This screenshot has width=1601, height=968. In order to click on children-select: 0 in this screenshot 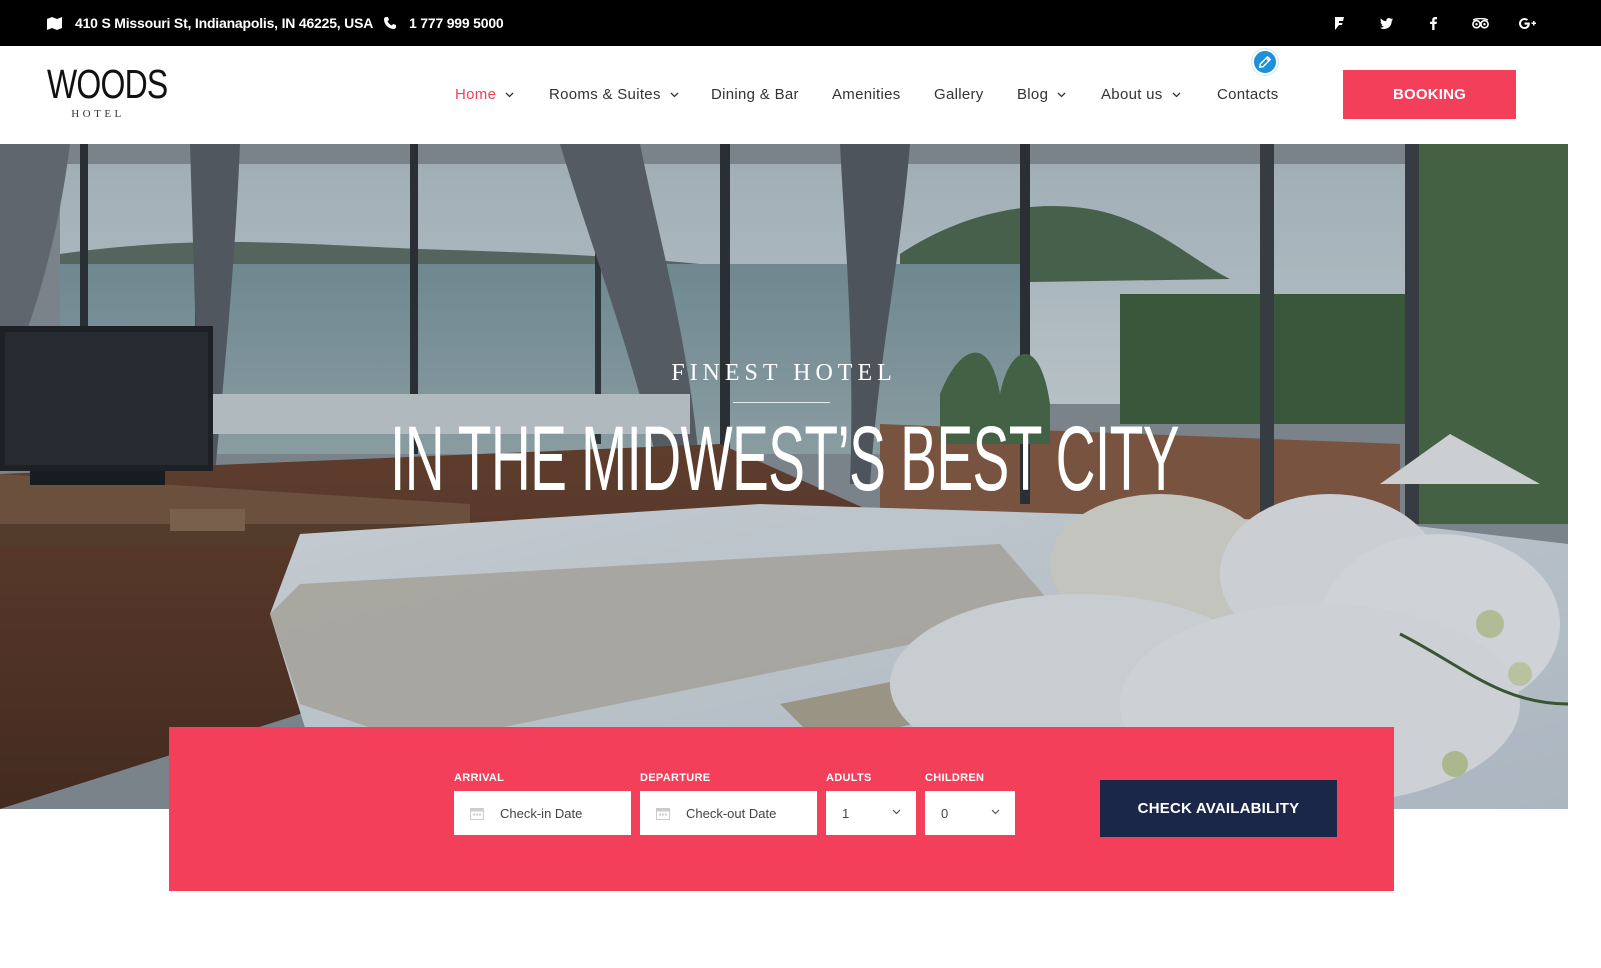, I will do `click(970, 813)`.